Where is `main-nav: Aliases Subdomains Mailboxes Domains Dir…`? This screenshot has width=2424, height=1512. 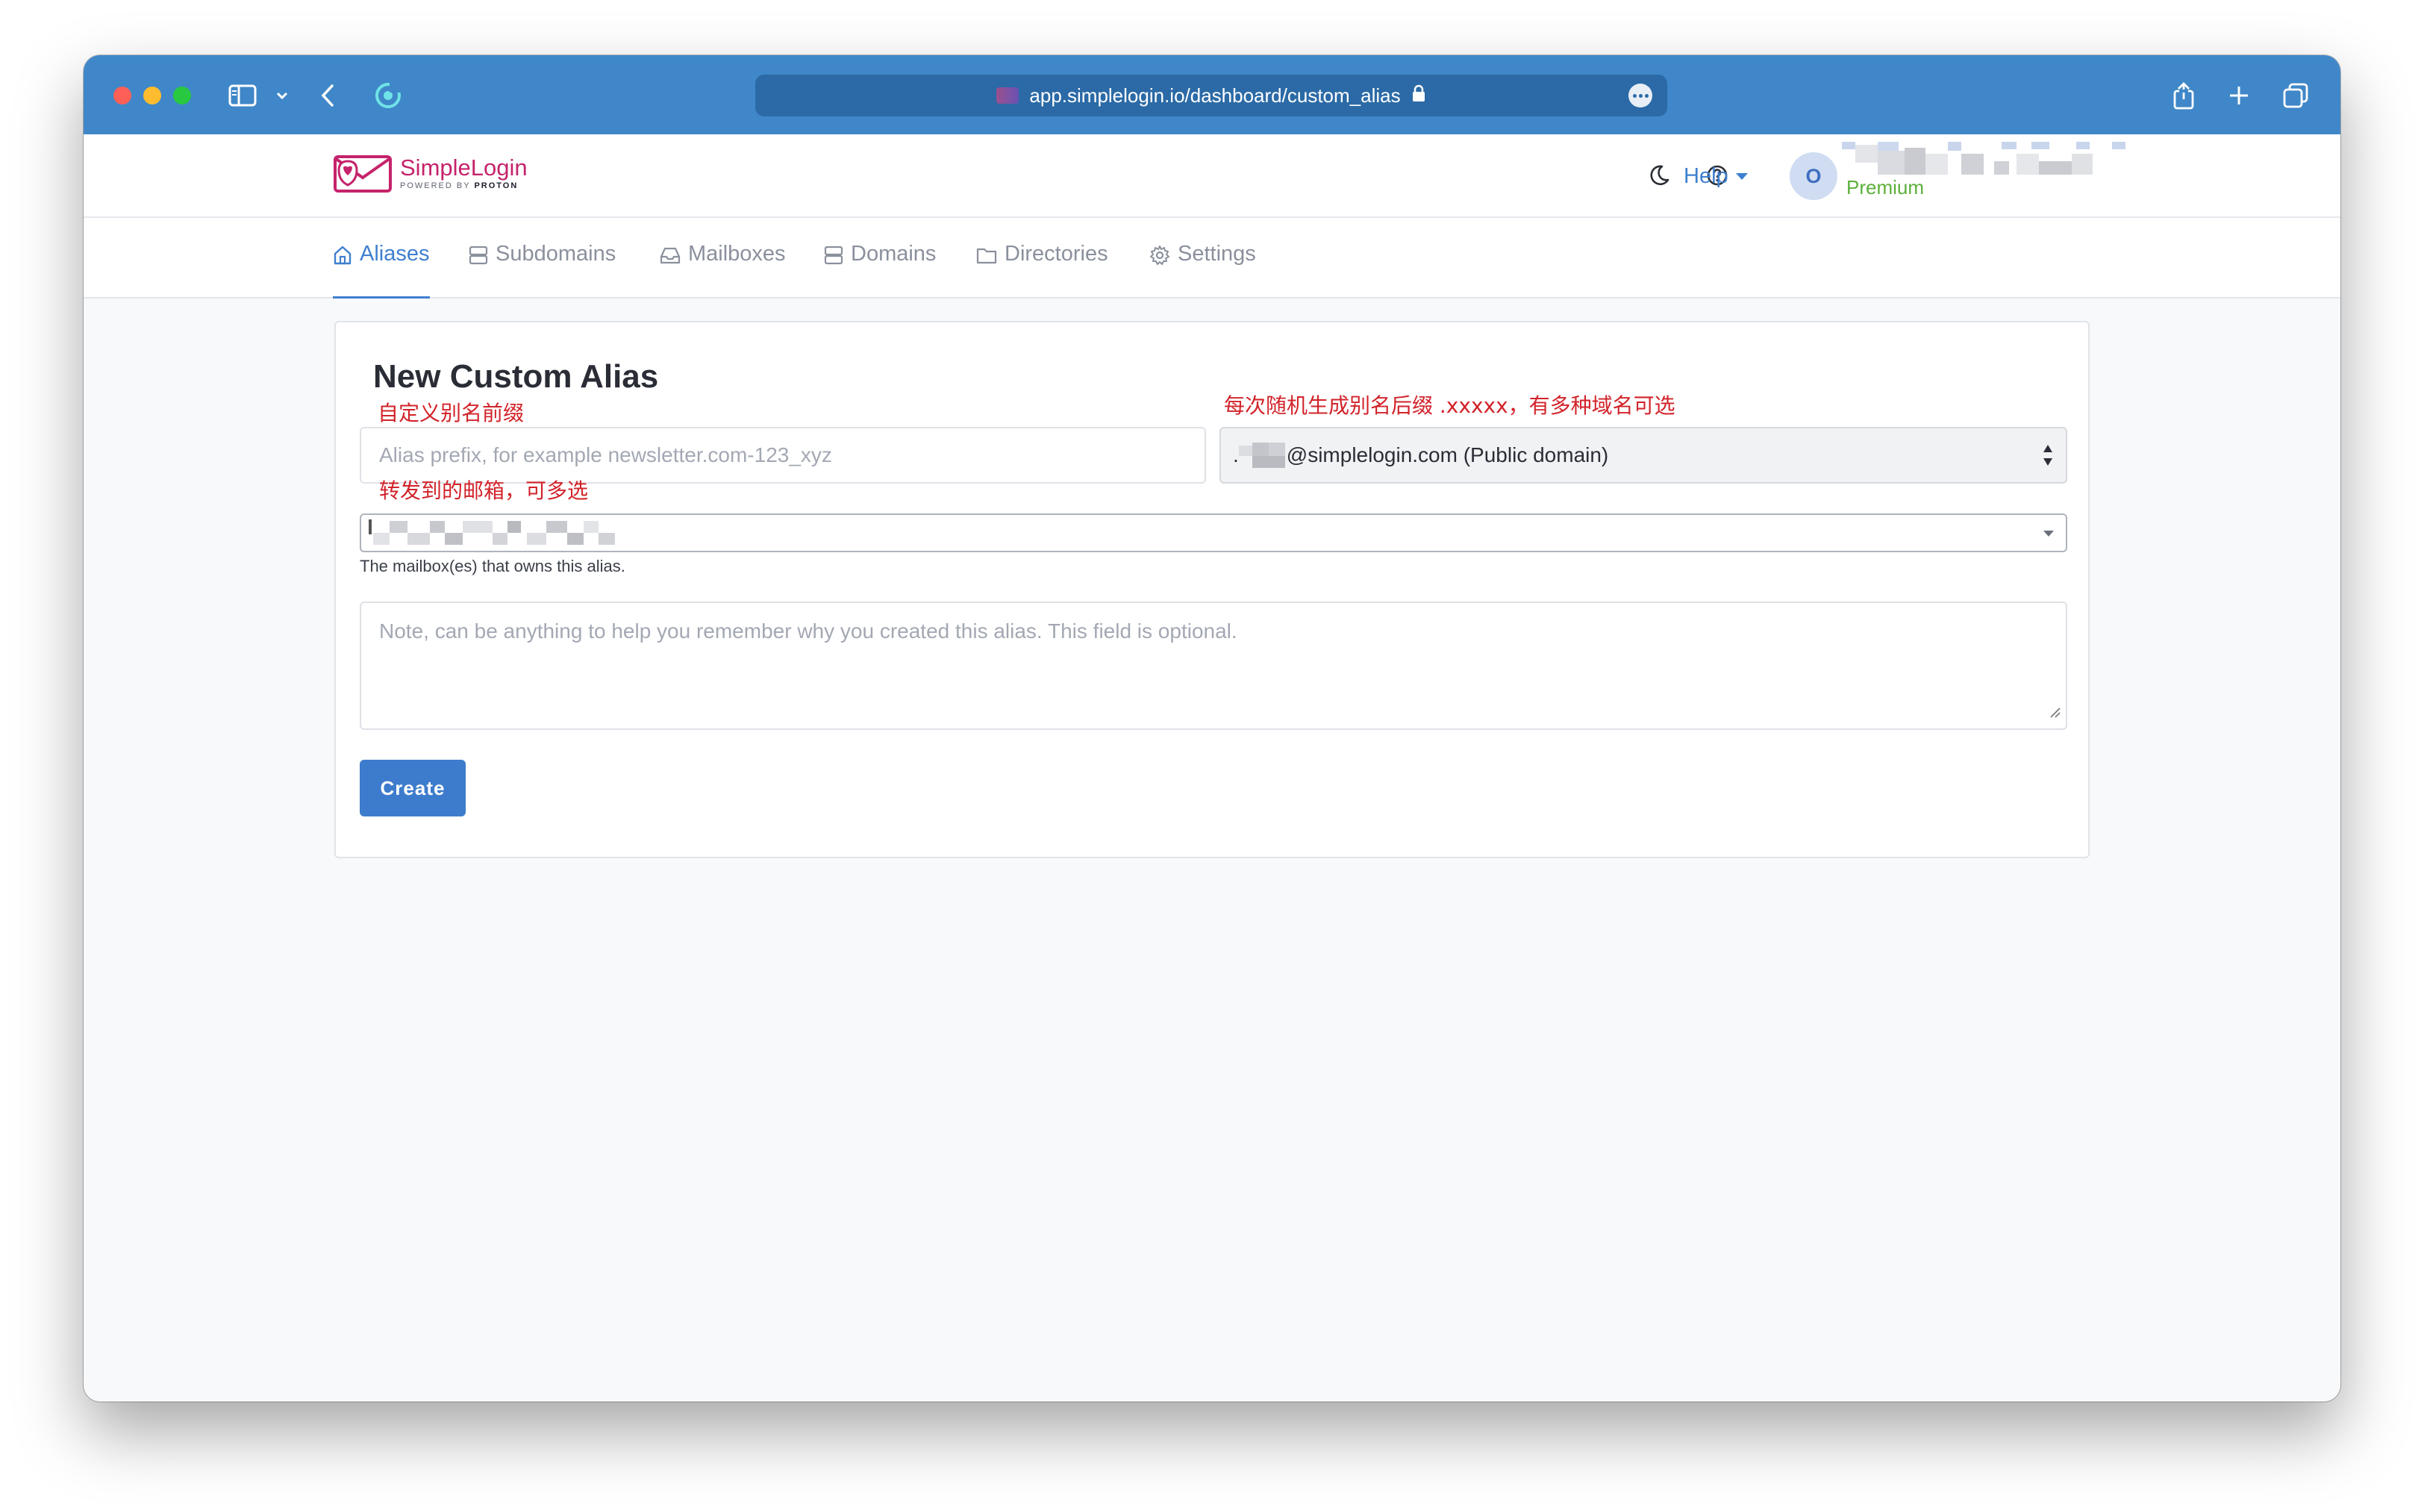 main-nav: Aliases Subdomains Mailboxes Domains Dir… is located at coordinates (1212, 258).